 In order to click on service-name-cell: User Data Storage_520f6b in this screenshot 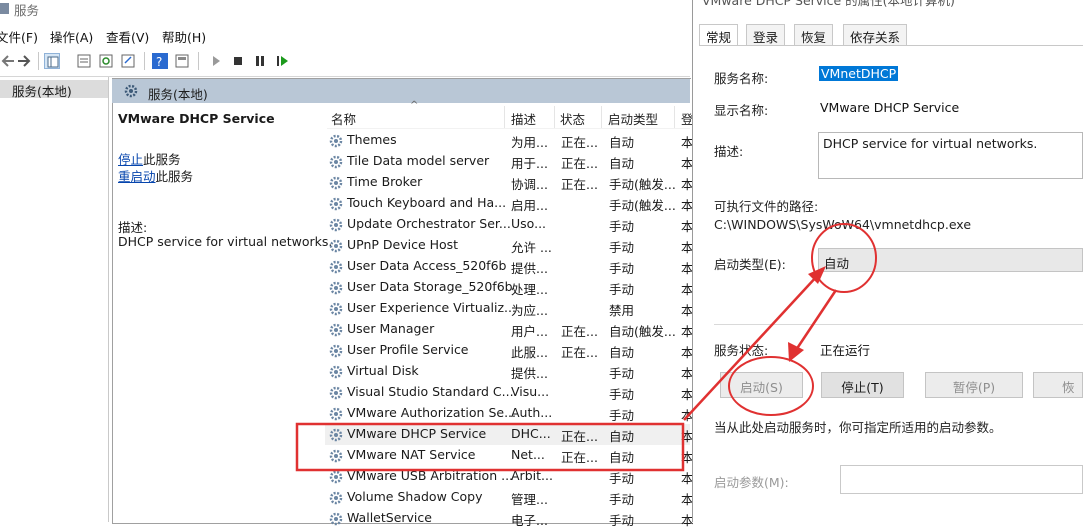, I will do `click(430, 286)`.